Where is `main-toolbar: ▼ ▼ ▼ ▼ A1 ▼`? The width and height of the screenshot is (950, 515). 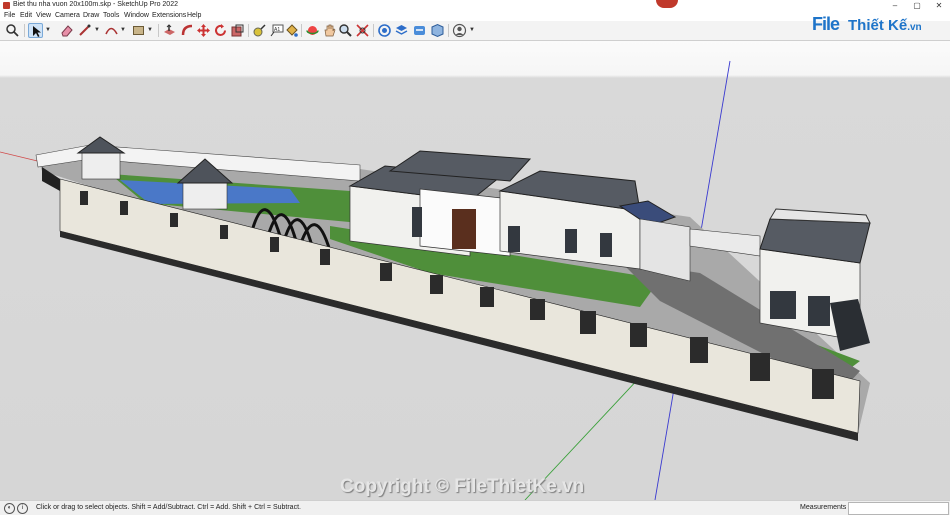 main-toolbar: ▼ ▼ ▼ ▼ A1 ▼ is located at coordinates (475, 31).